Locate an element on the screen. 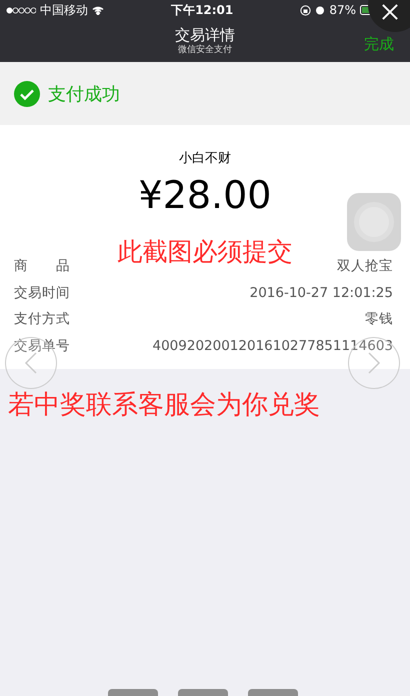 The width and height of the screenshot is (410, 696). detail-label: 交易时间 is located at coordinates (42, 293).